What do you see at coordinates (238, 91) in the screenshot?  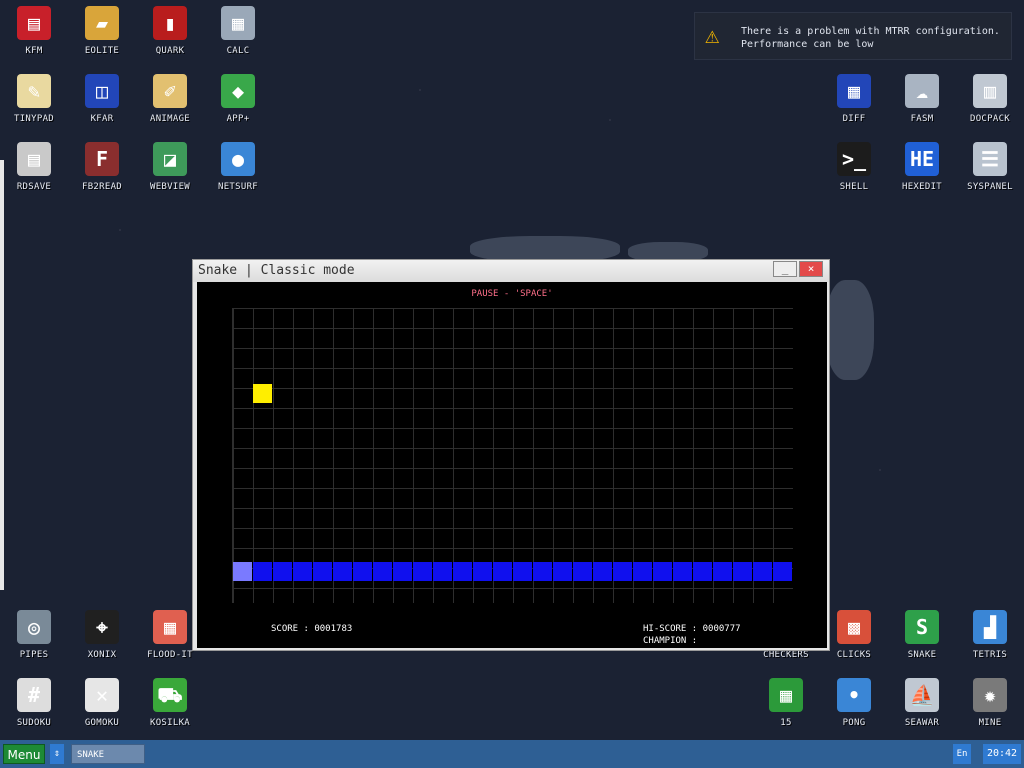 I see `cube-icon: ◆` at bounding box center [238, 91].